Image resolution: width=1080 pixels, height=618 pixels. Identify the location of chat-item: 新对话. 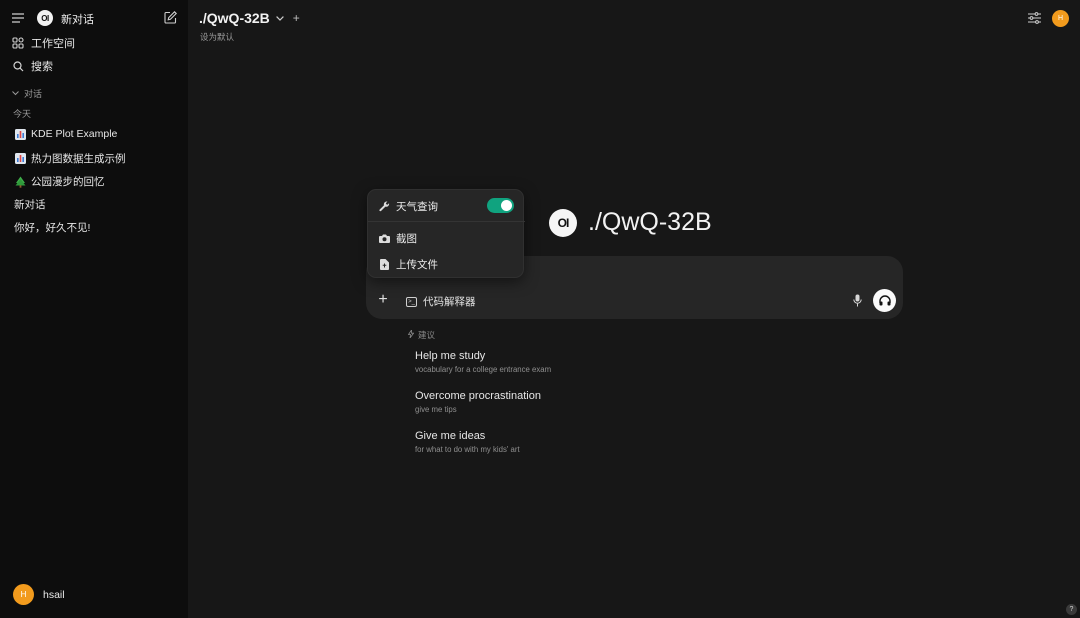
(30, 204).